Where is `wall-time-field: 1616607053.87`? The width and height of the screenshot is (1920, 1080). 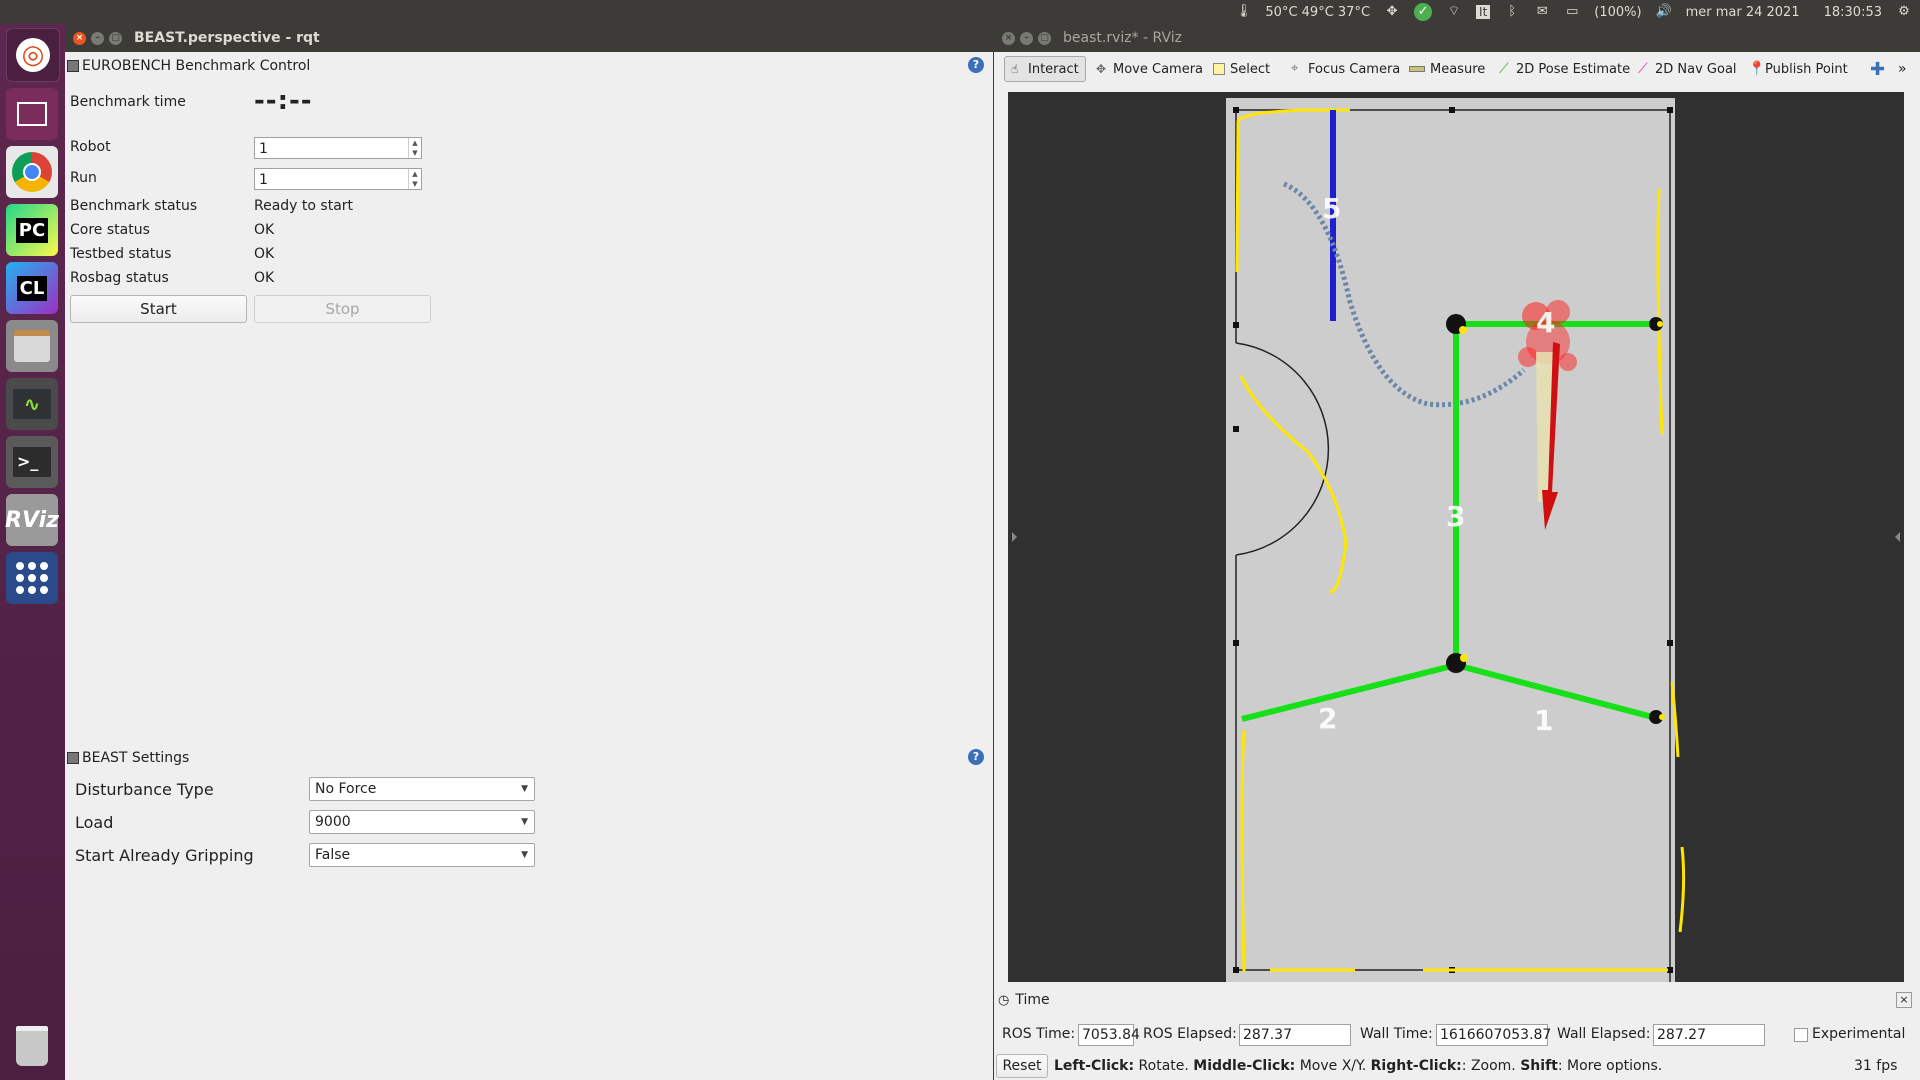 wall-time-field: 1616607053.87 is located at coordinates (1493, 1035).